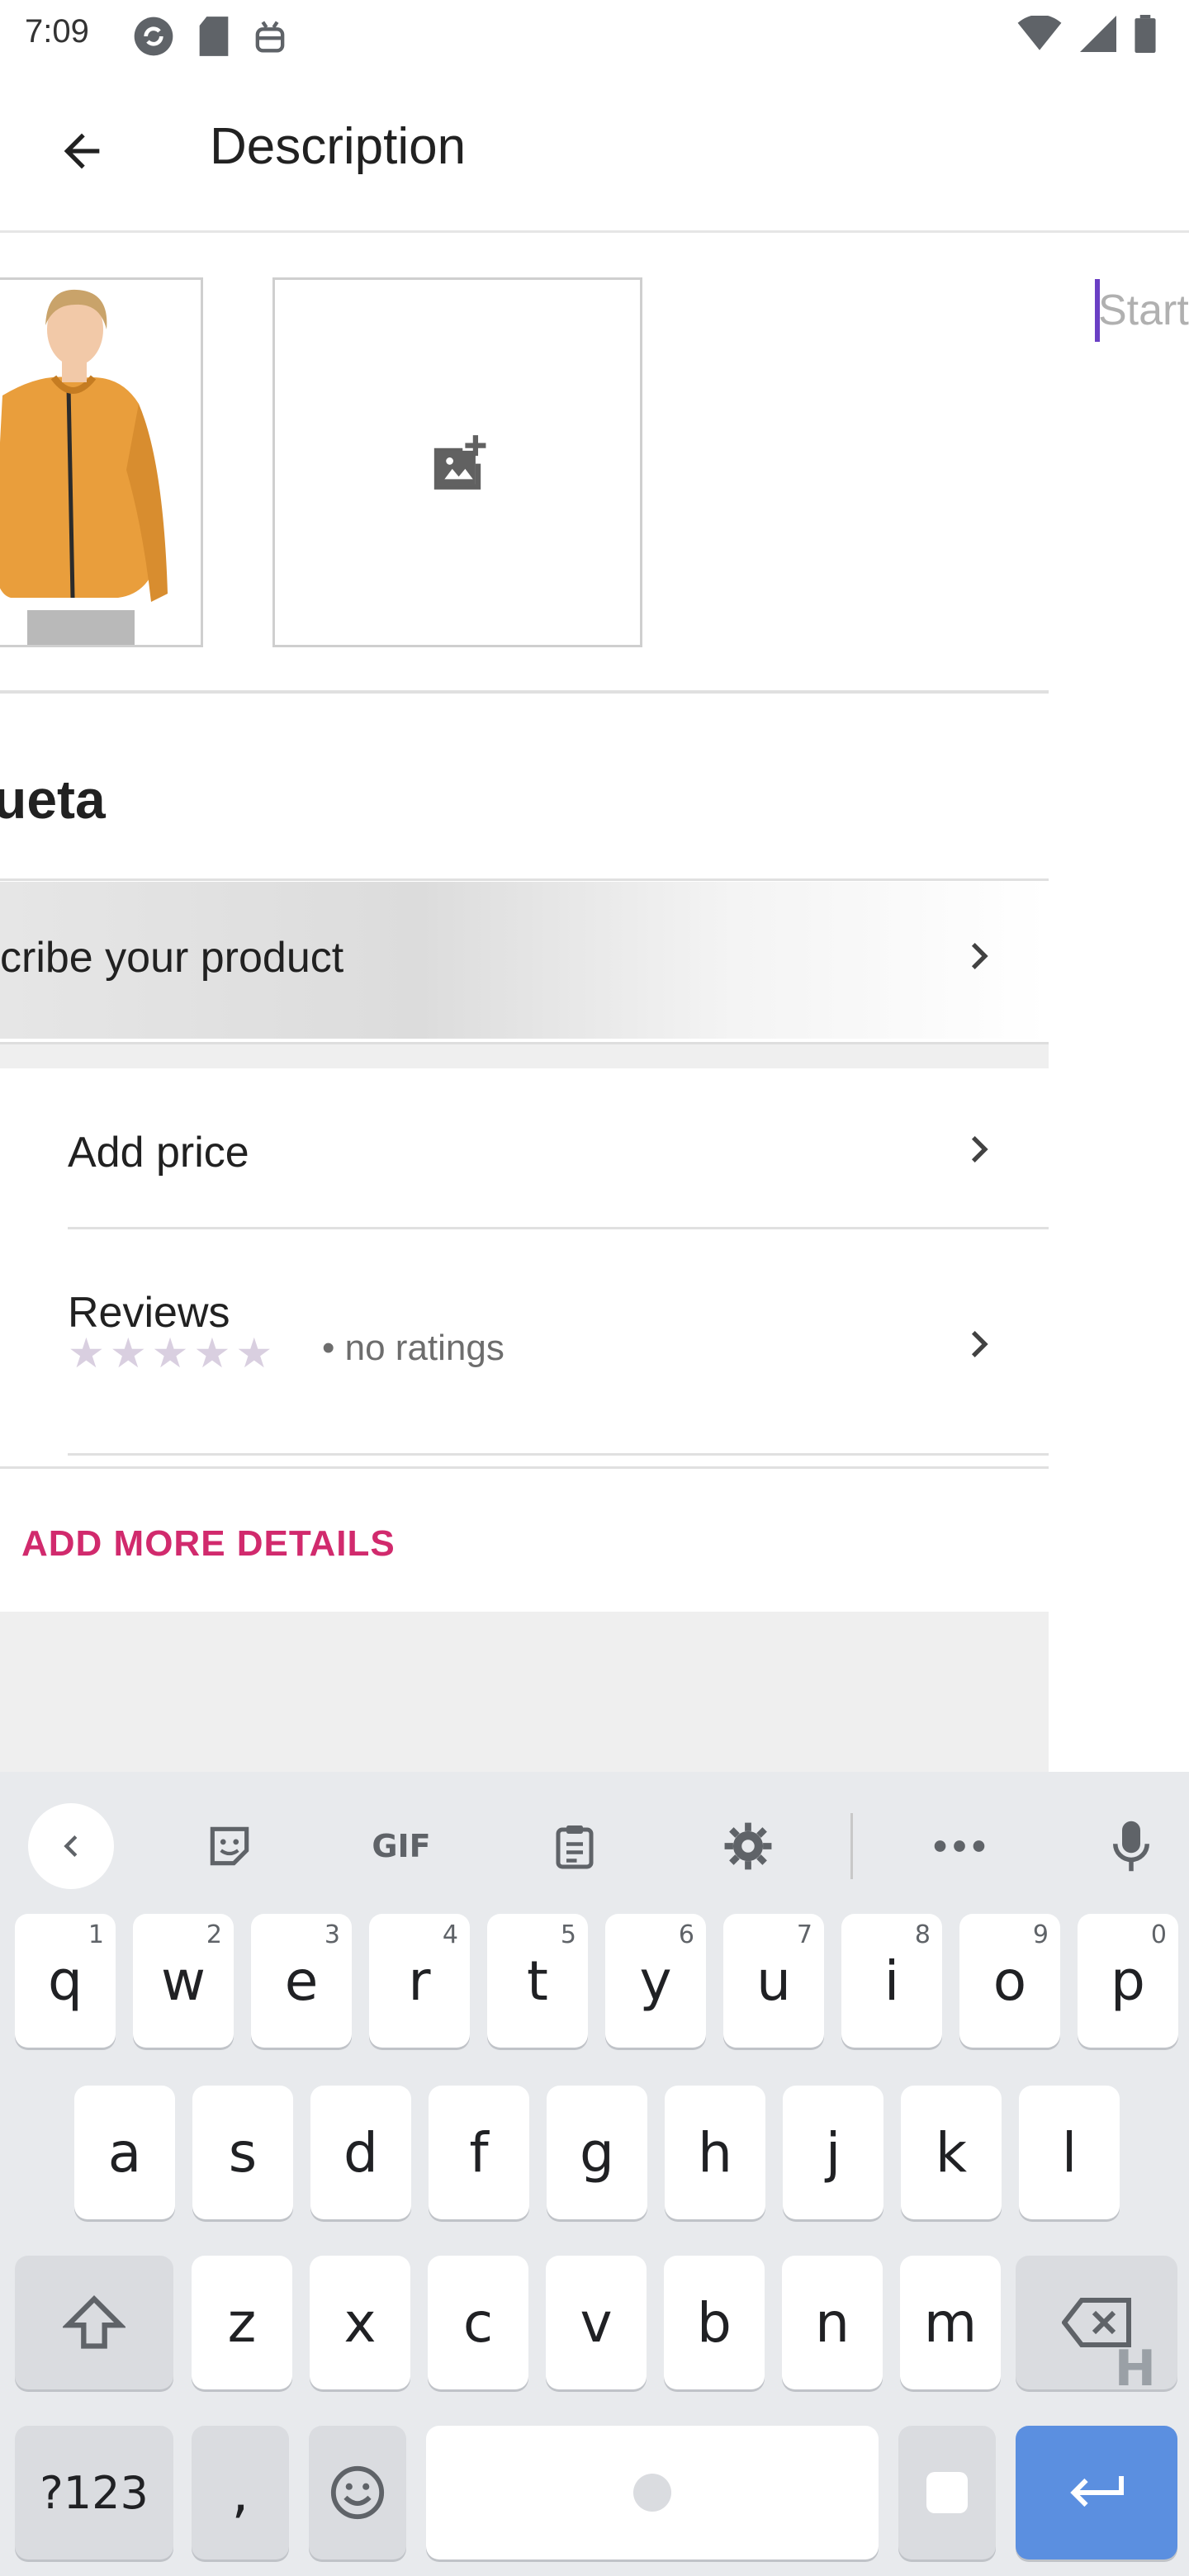  What do you see at coordinates (851, 1846) in the screenshot?
I see `toolbar-separator` at bounding box center [851, 1846].